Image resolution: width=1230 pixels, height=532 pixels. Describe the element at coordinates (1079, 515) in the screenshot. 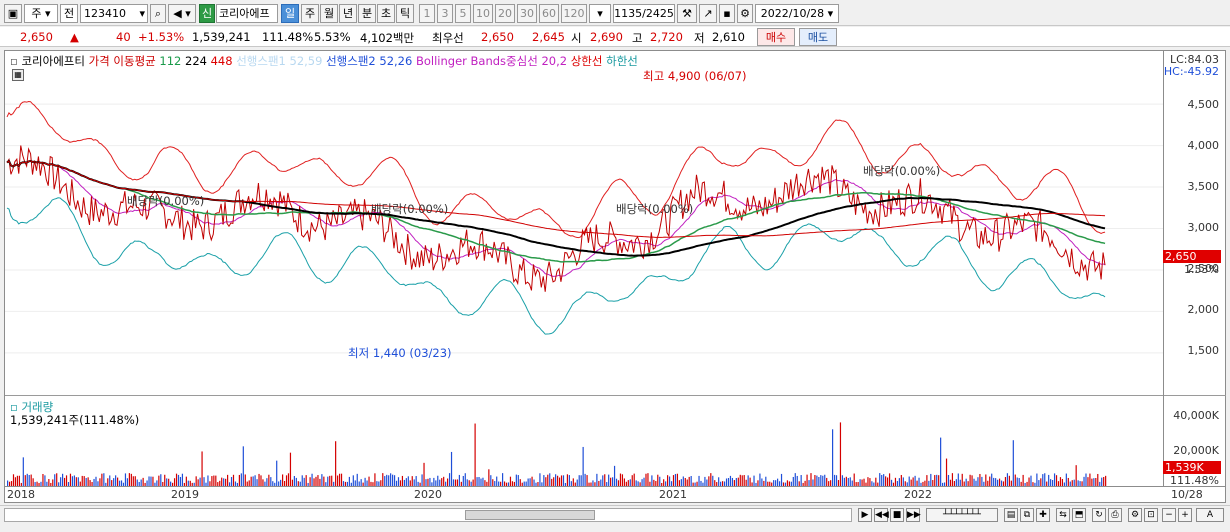

I see `split-icon: ⬒` at that location.